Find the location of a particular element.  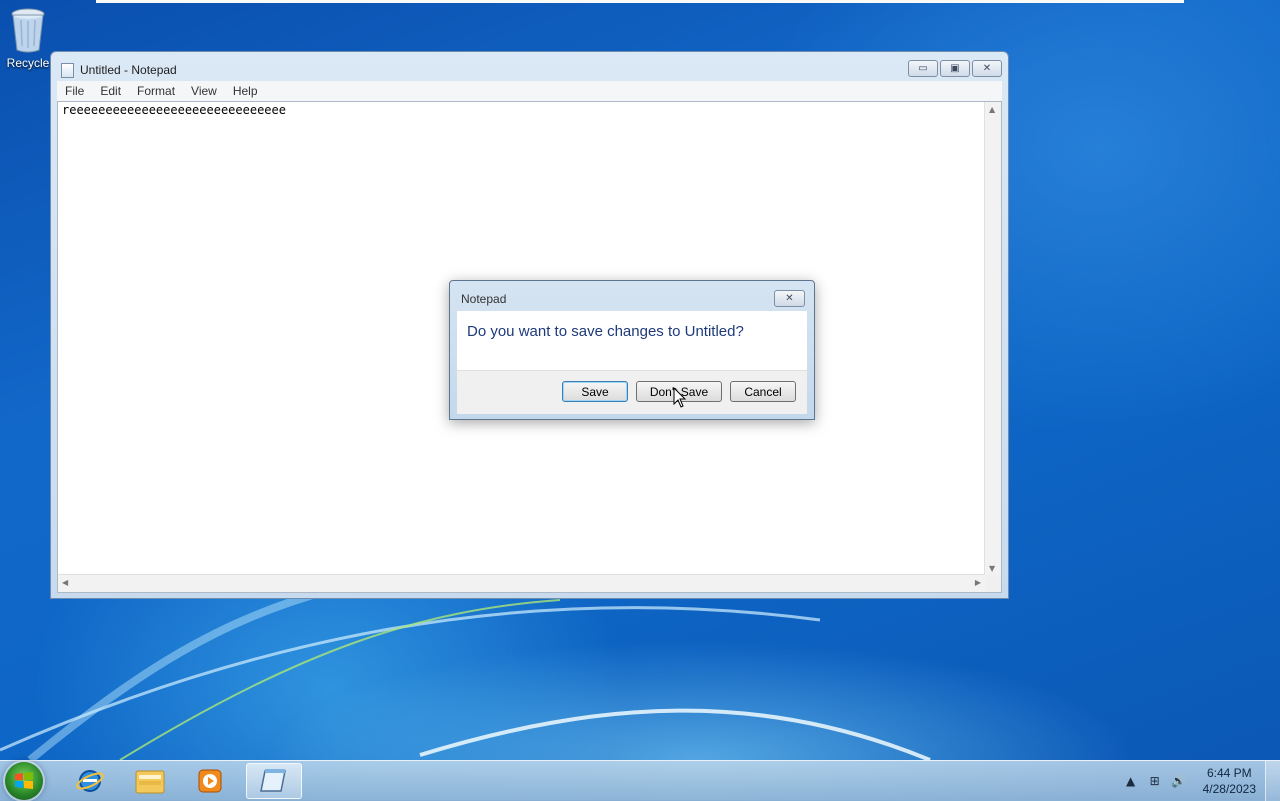

save-button: Save is located at coordinates (595, 391).